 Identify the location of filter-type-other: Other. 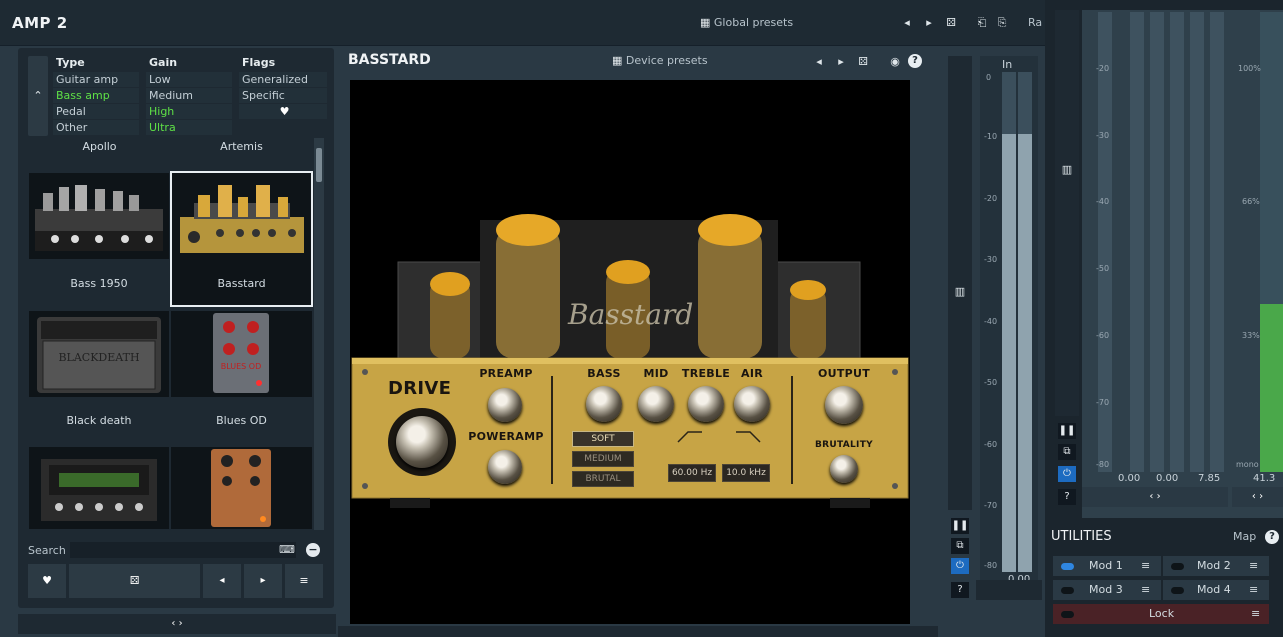
(96, 127).